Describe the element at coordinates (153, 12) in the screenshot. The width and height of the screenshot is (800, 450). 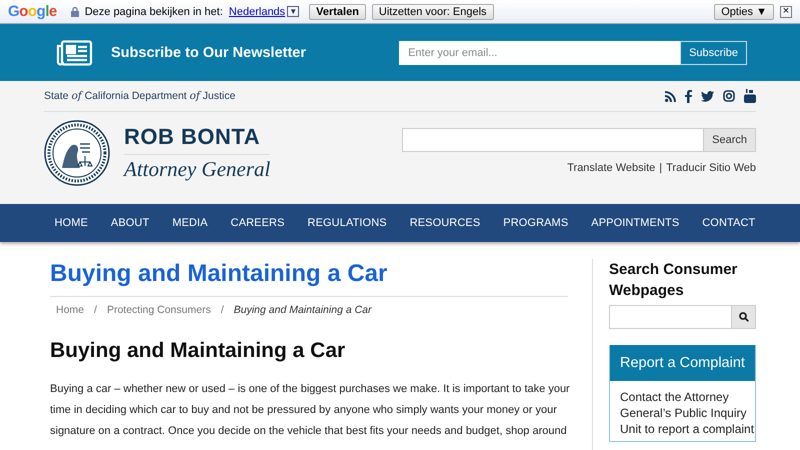
I see `translate-prompt: Deze pagina bekijken in het:` at that location.